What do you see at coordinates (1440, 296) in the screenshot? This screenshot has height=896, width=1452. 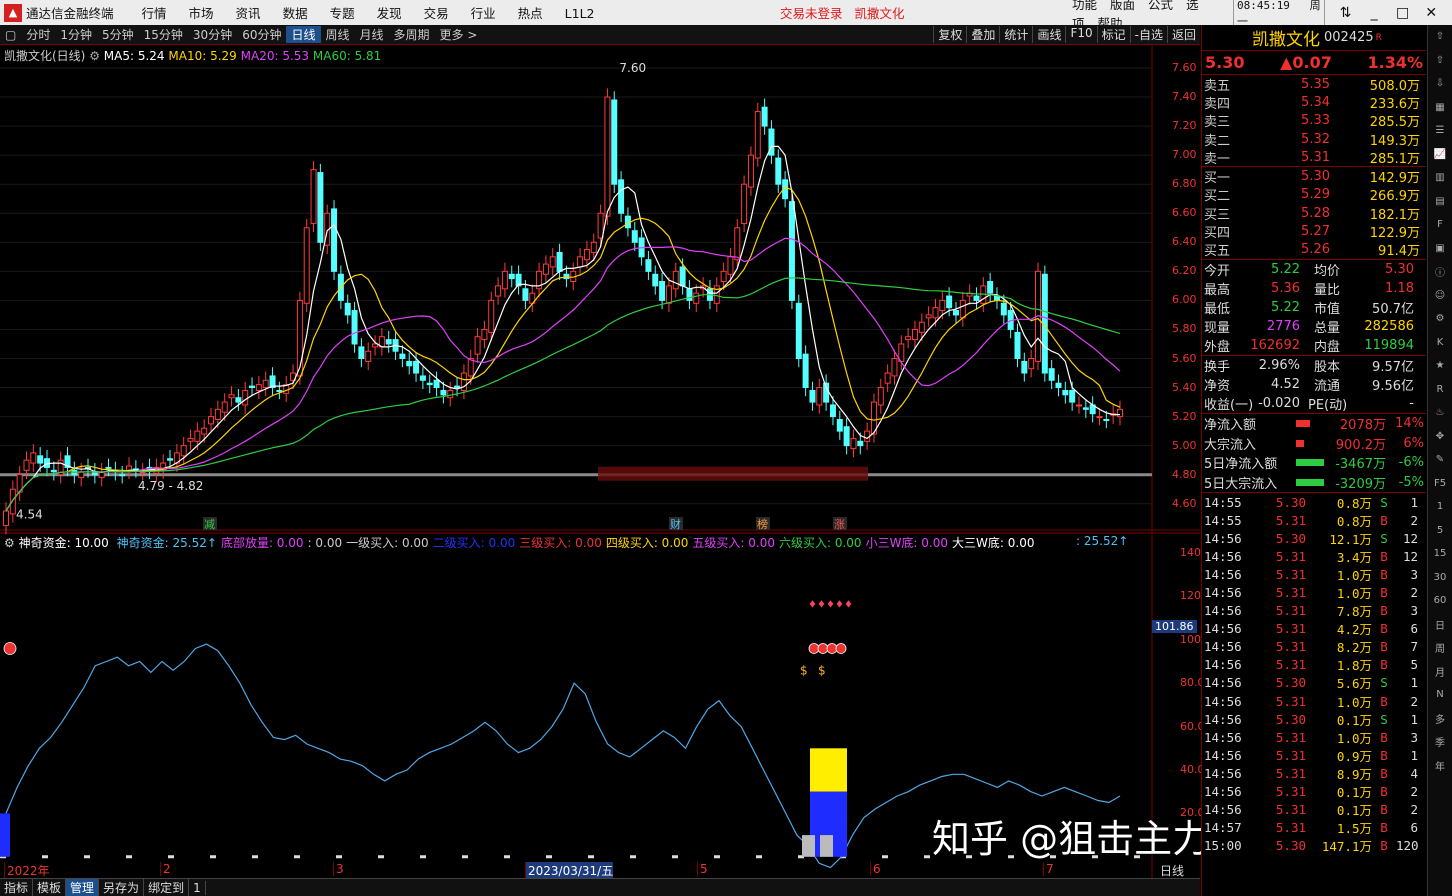 I see `people-icon: ☺` at bounding box center [1440, 296].